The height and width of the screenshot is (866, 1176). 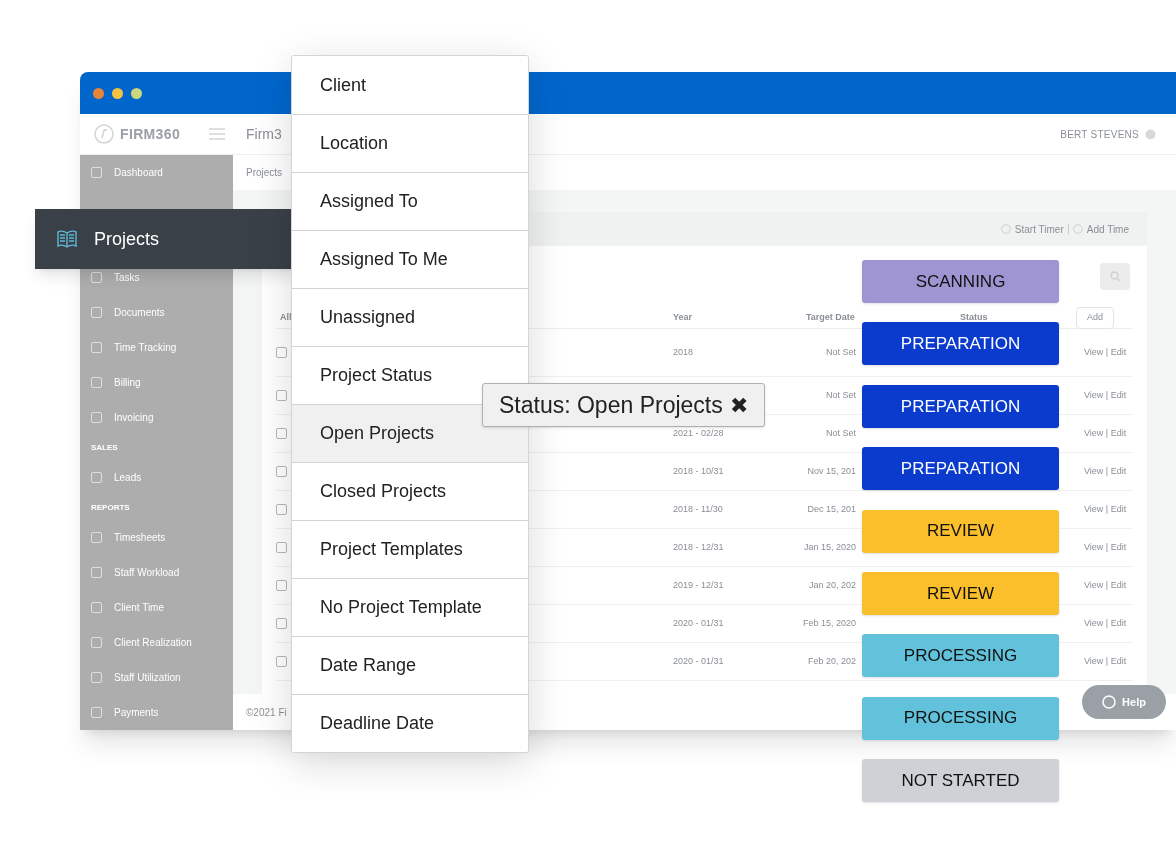 I want to click on sidebar-section: REPORTS, so click(x=110, y=507).